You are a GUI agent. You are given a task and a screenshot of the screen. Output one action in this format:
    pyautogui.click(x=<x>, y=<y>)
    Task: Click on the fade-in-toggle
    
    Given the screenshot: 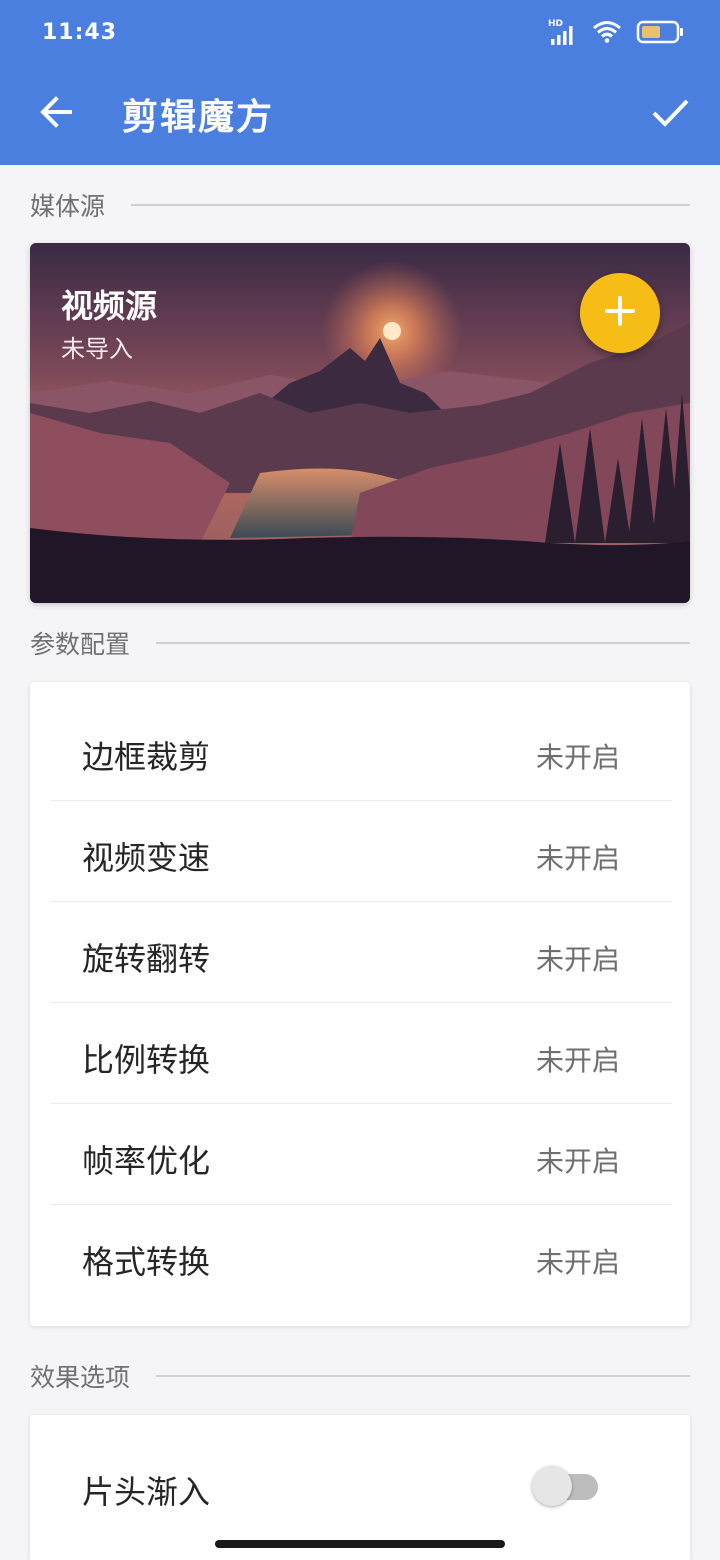 What is the action you would take?
    pyautogui.click(x=565, y=1486)
    